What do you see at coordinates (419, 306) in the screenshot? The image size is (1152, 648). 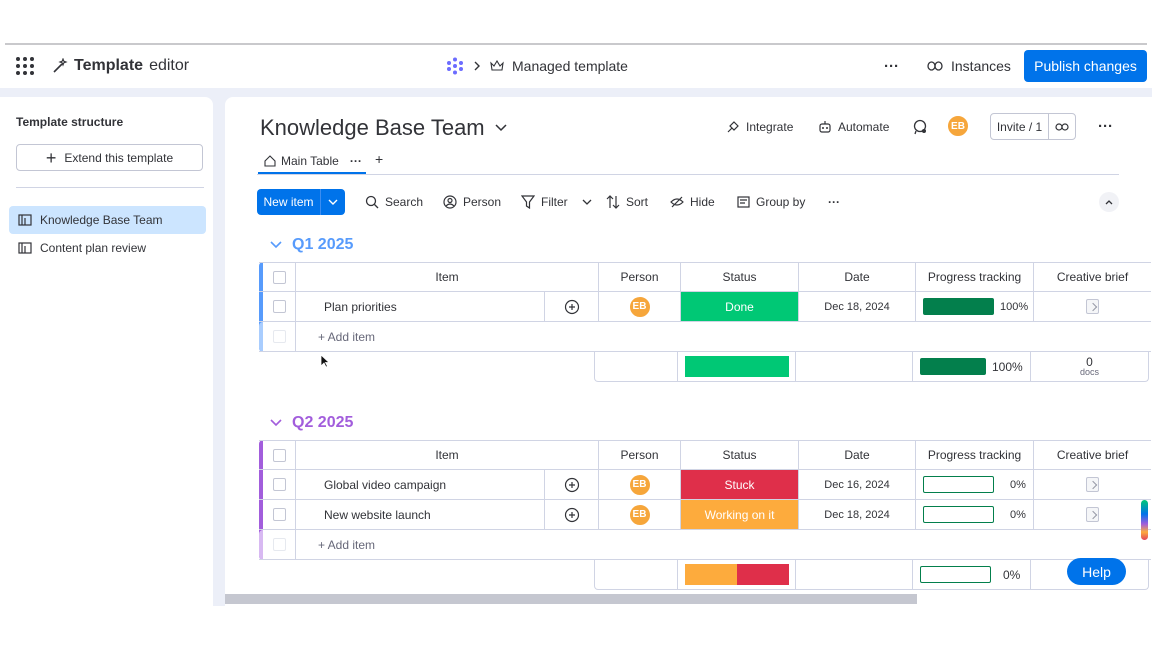 I see `item-name-cell: Plan priorities` at bounding box center [419, 306].